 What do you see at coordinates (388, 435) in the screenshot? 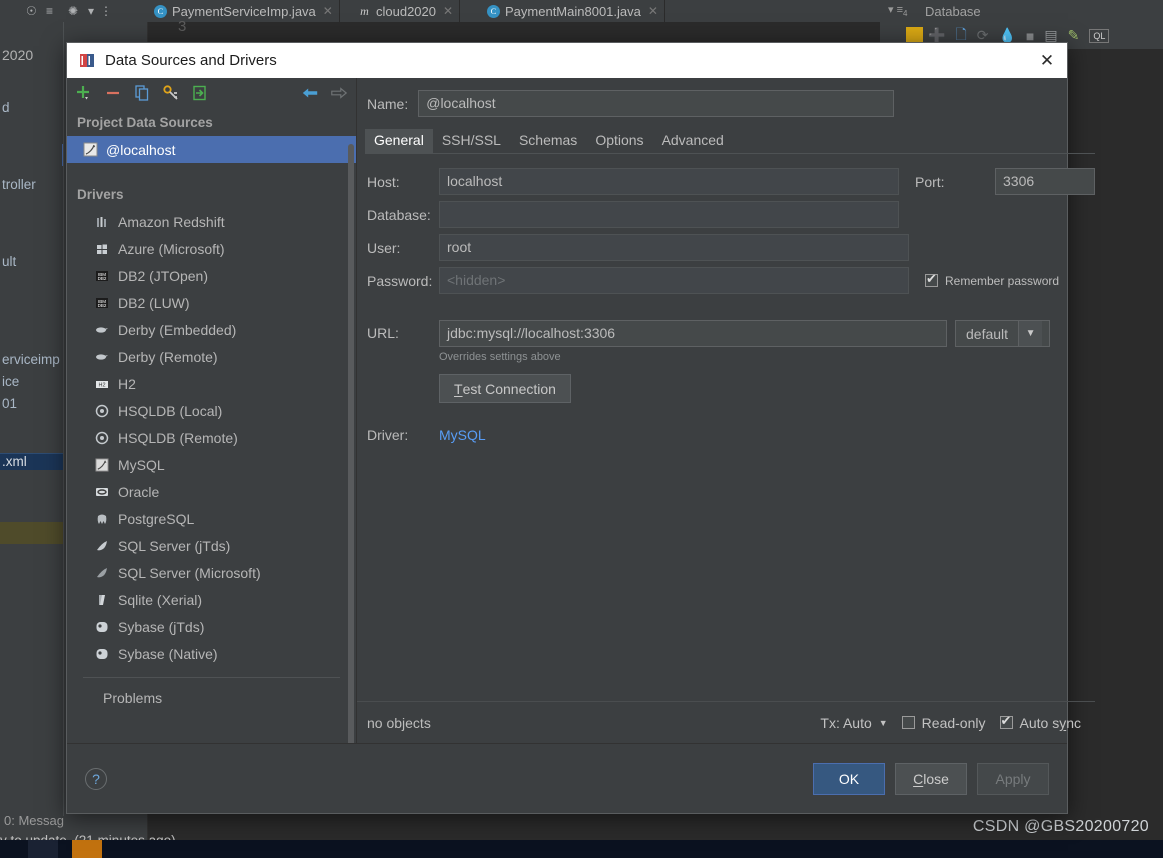
I see `driver-label: Driver:` at bounding box center [388, 435].